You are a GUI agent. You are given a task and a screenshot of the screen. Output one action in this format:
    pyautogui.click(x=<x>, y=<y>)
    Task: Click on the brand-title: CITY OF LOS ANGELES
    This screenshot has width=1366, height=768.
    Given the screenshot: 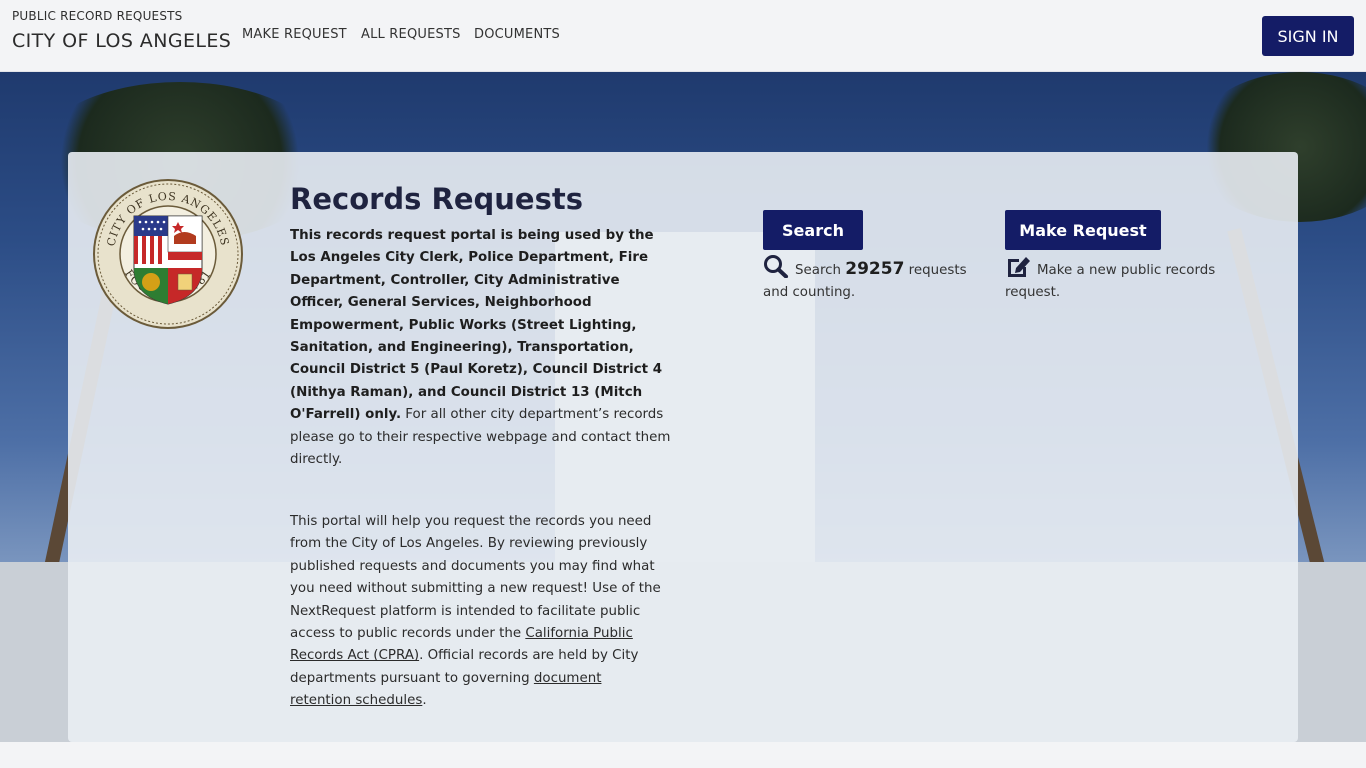 What is the action you would take?
    pyautogui.click(x=121, y=41)
    